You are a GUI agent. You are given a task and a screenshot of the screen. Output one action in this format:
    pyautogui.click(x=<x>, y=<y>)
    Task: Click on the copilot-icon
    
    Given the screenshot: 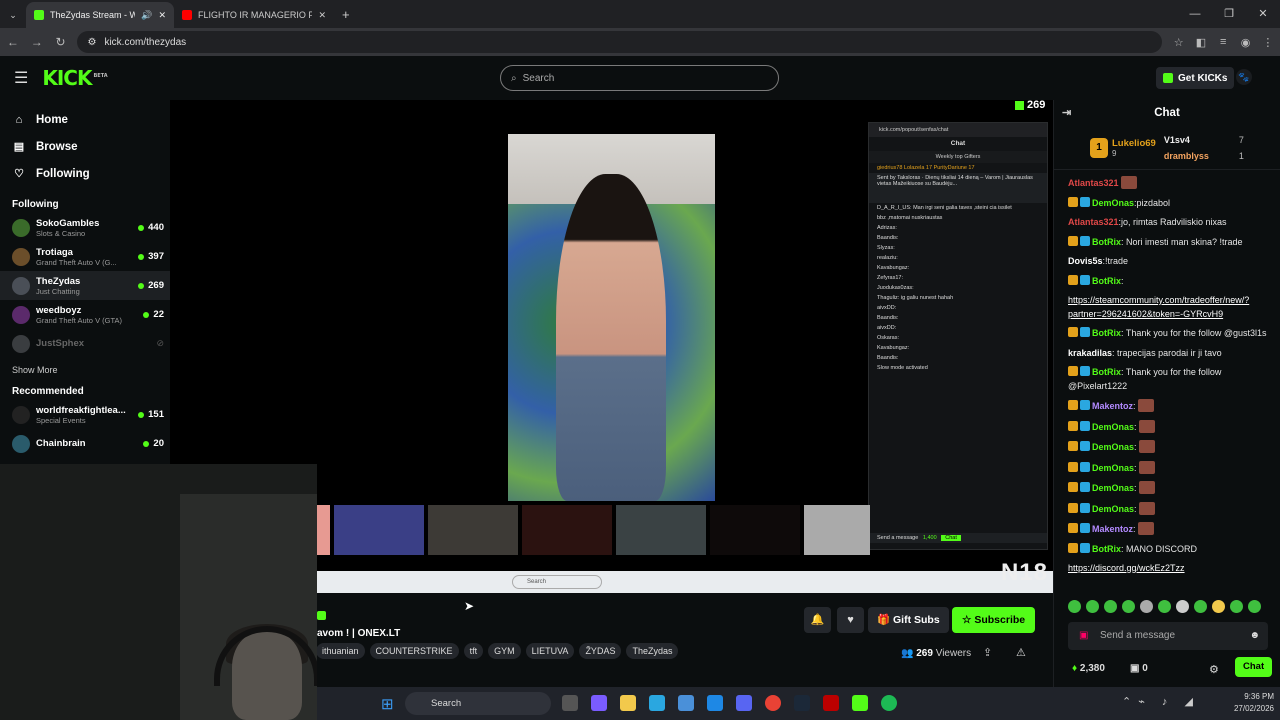 What is the action you would take?
    pyautogui.click(x=599, y=703)
    